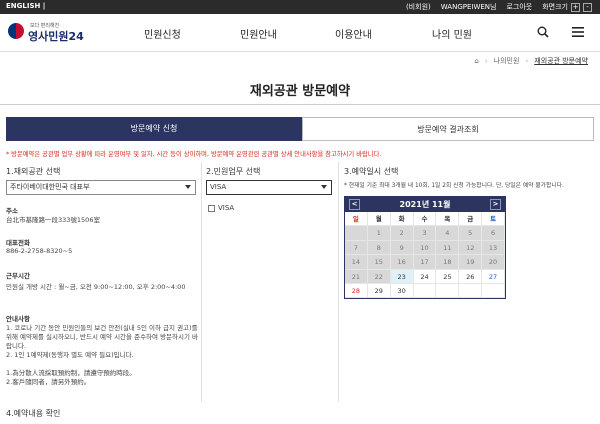 This screenshot has width=600, height=424. What do you see at coordinates (493, 219) in the screenshot?
I see `weekday-label: 토` at bounding box center [493, 219].